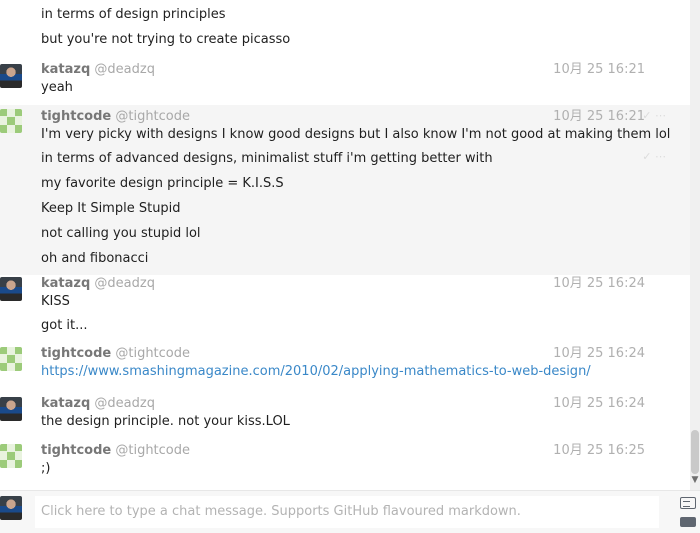  What do you see at coordinates (166, 39) in the screenshot?
I see `message-text: but you're not trying to create picasso` at bounding box center [166, 39].